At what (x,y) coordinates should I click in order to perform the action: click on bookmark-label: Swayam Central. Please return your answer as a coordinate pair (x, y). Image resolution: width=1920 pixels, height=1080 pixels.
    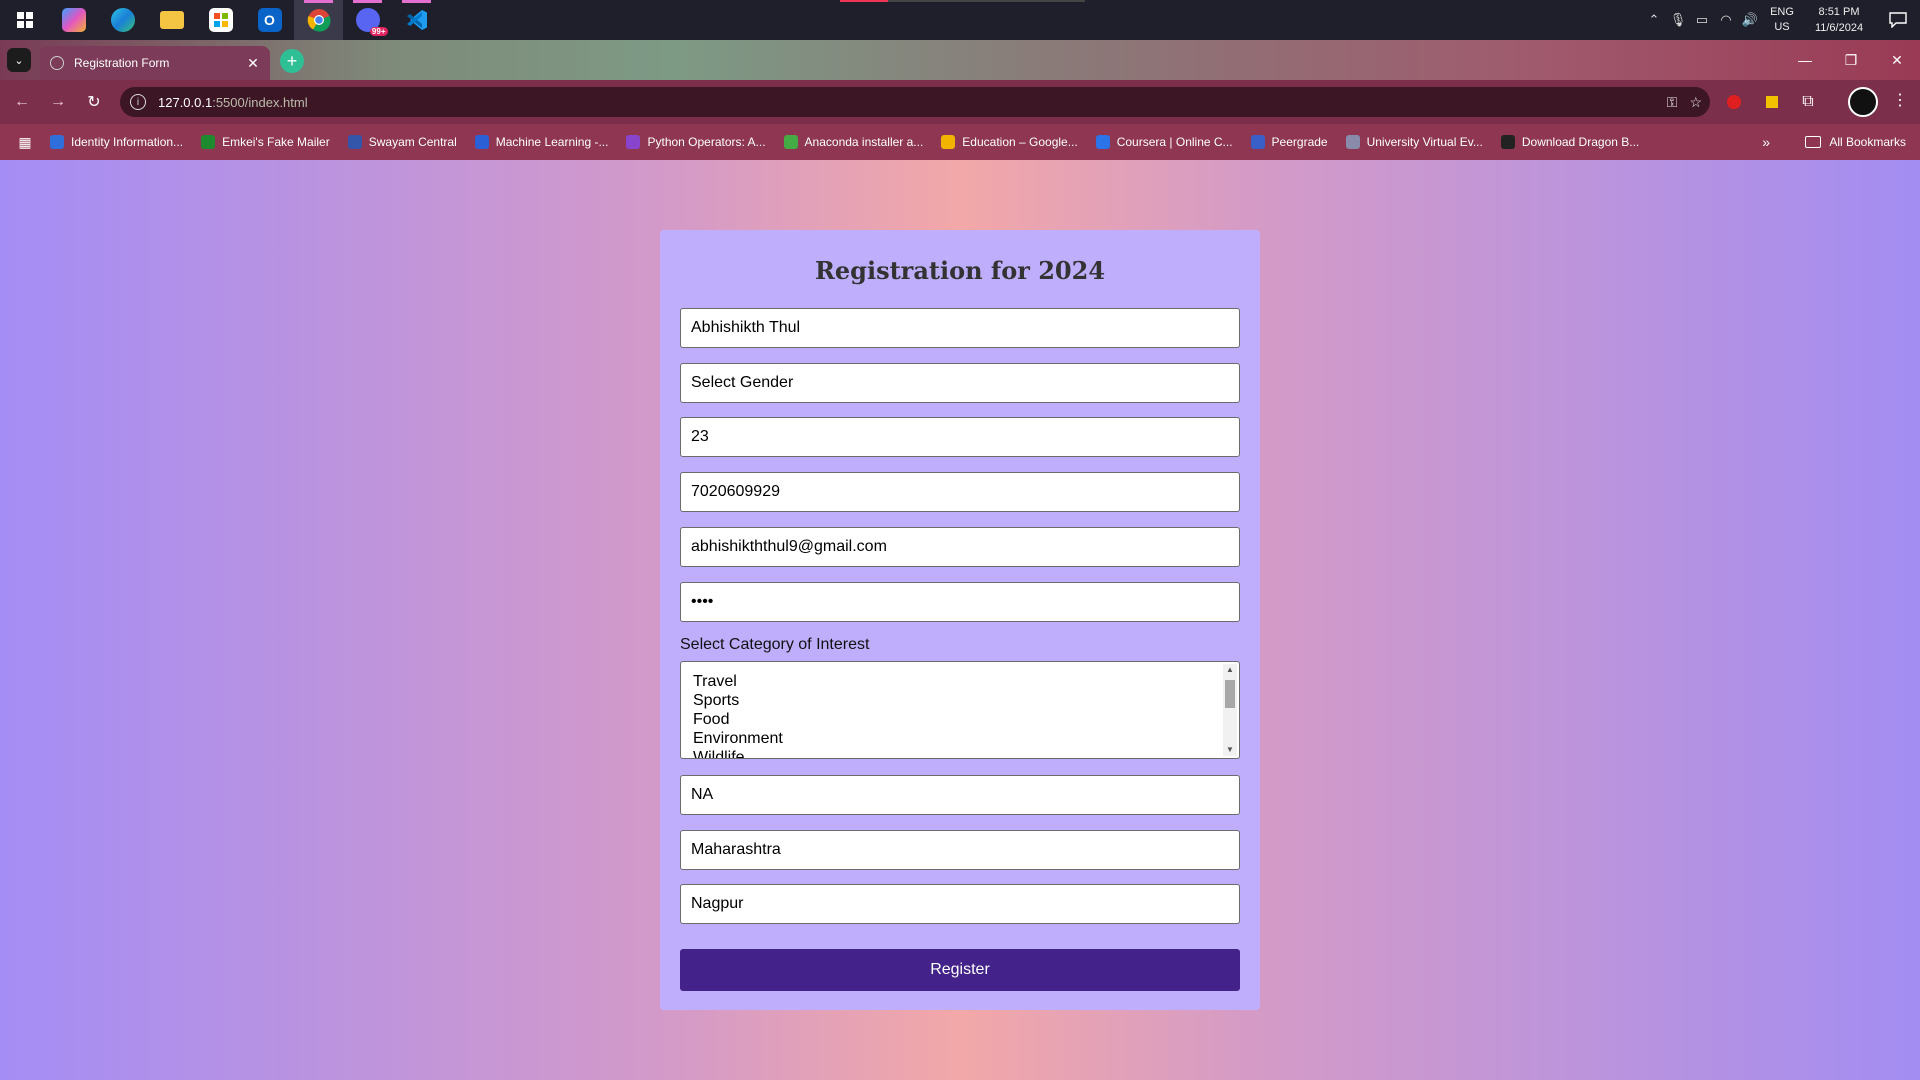
    Looking at the image, I should click on (412, 142).